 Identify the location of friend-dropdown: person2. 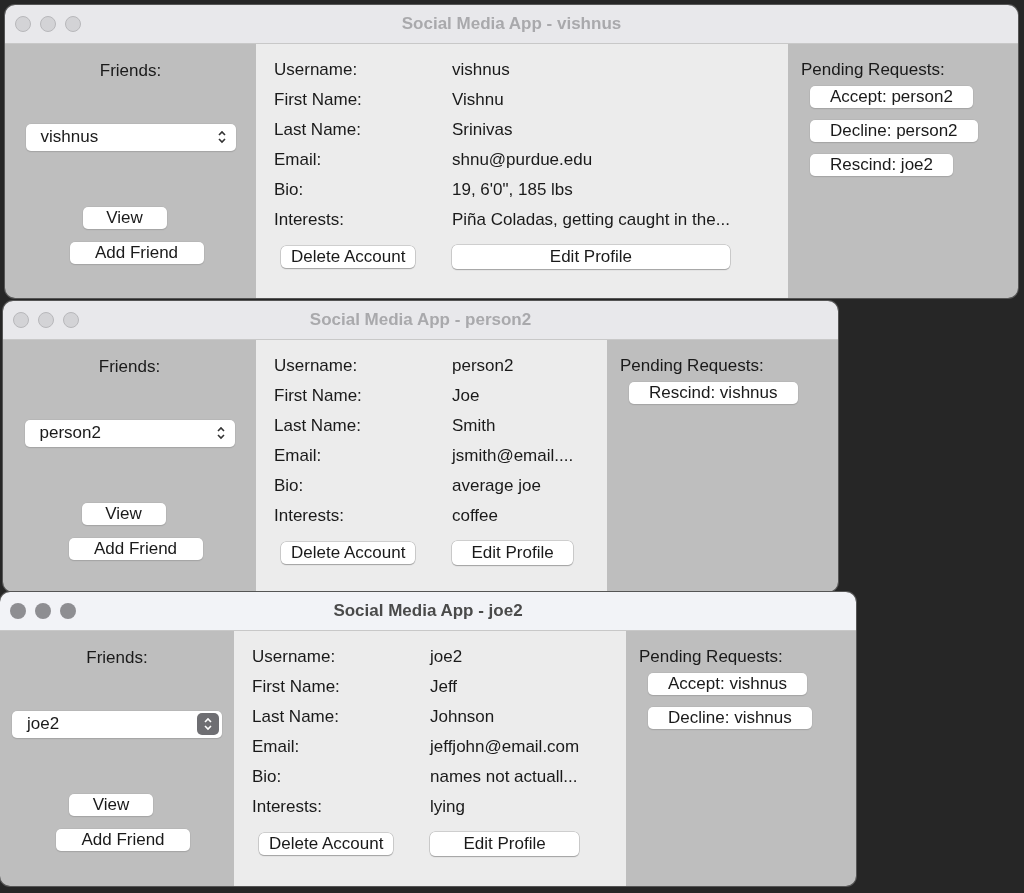
(129, 433).